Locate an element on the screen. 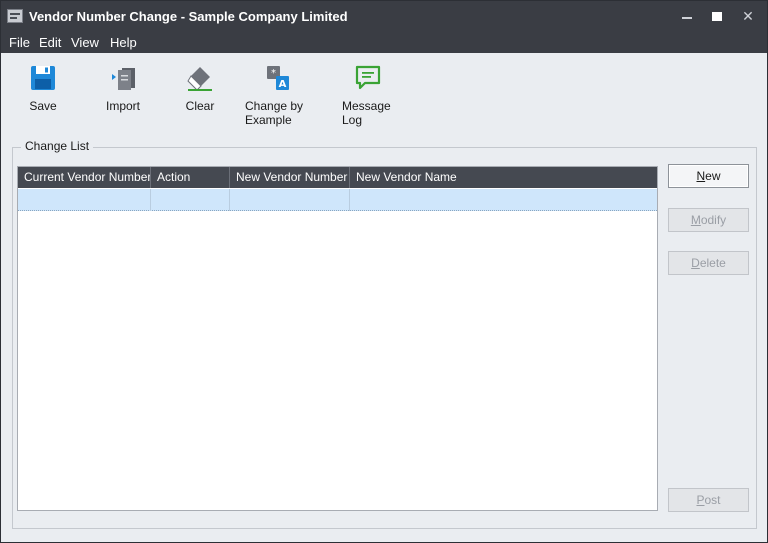 The width and height of the screenshot is (768, 543). menu-bar: File Edit View Help is located at coordinates (384, 42).